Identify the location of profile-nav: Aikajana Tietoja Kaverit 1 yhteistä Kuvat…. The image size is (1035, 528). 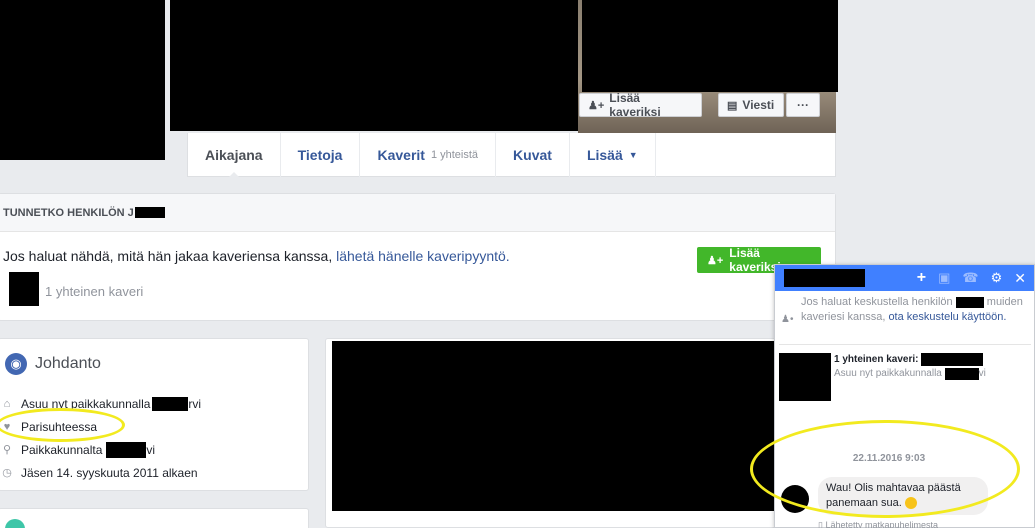
(511, 155).